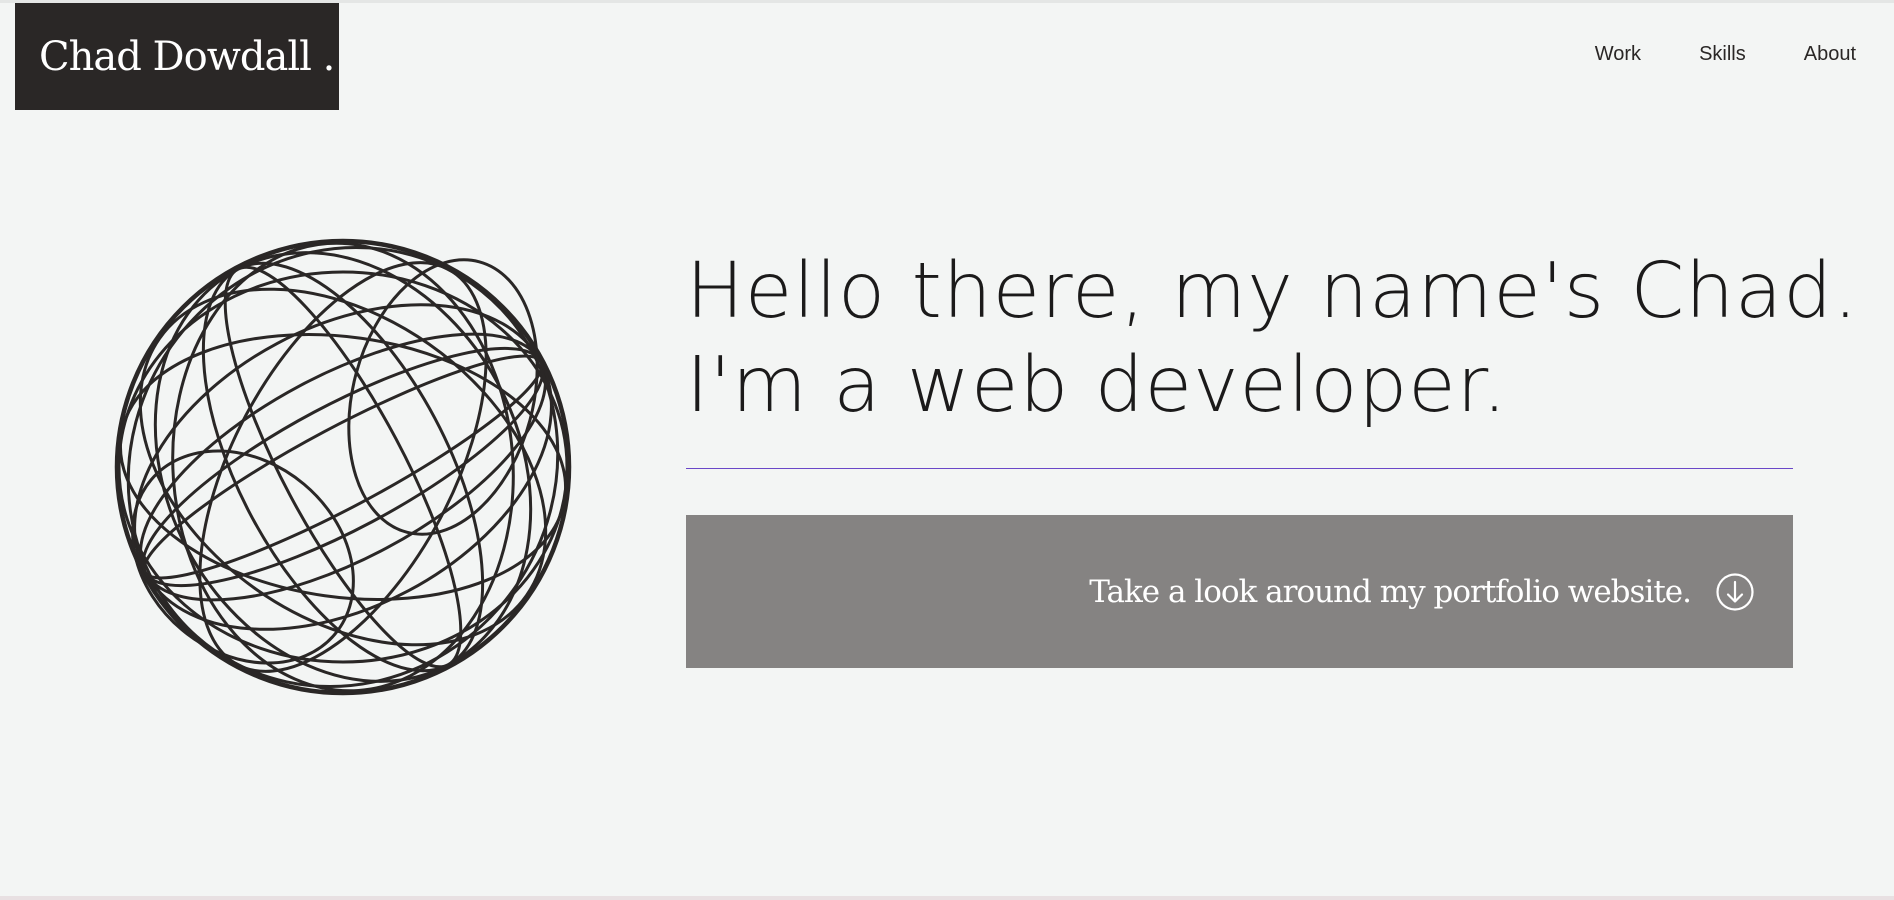  I want to click on site-logo: Chad Dowdall ., so click(177, 56).